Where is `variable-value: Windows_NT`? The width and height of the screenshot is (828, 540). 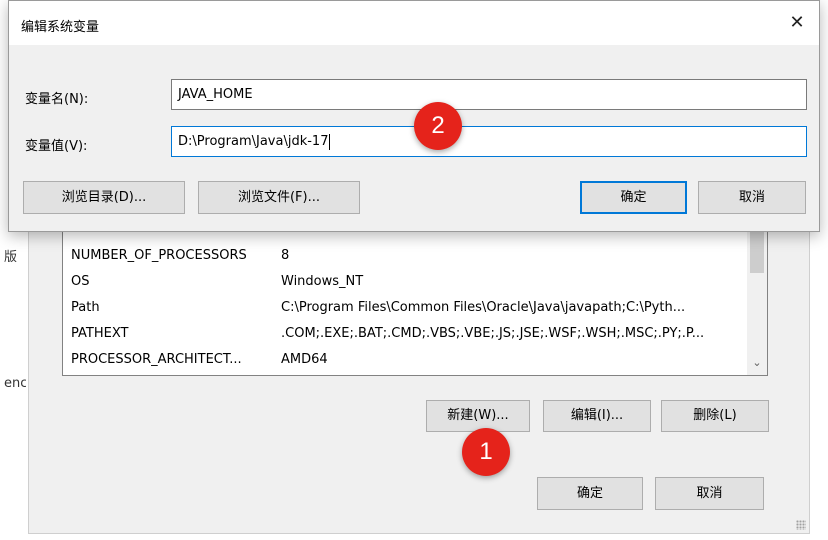 variable-value: Windows_NT is located at coordinates (322, 281).